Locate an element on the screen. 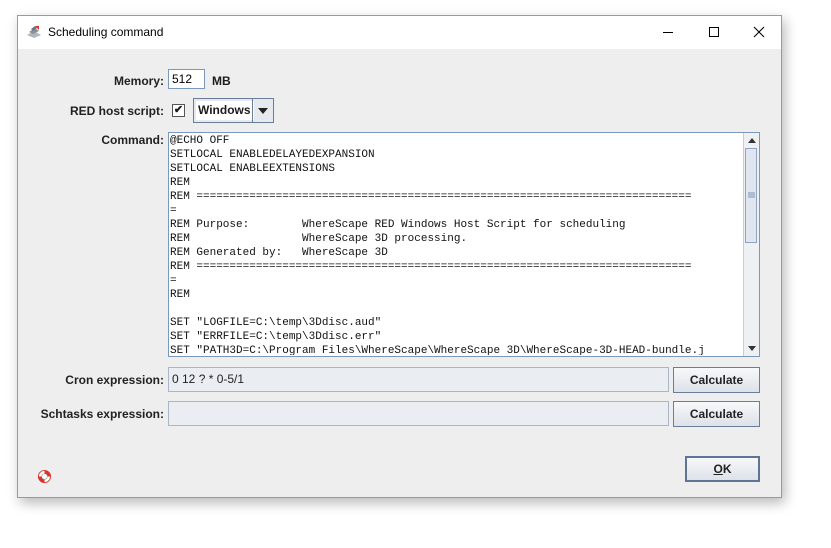 Image resolution: width=831 pixels, height=548 pixels. ok-label: K is located at coordinates (727, 469).